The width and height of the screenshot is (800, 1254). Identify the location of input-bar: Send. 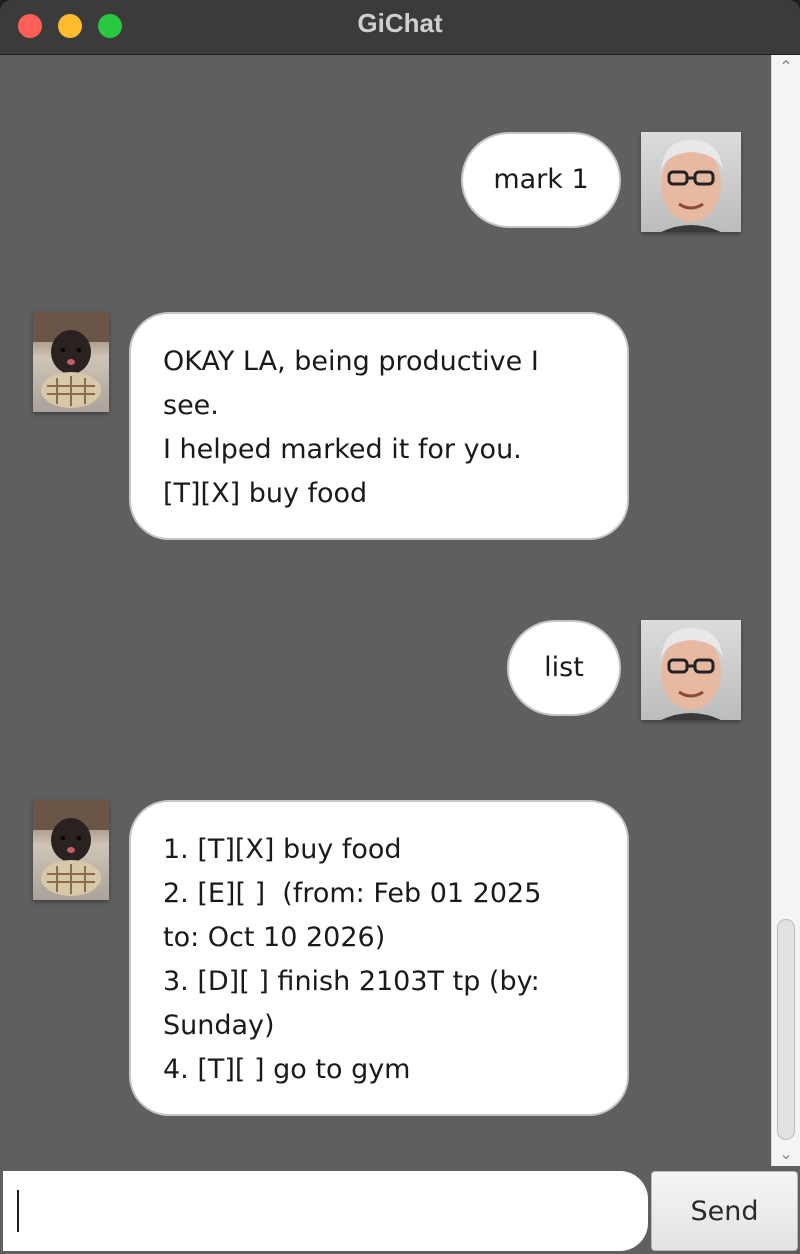
(400, 1211).